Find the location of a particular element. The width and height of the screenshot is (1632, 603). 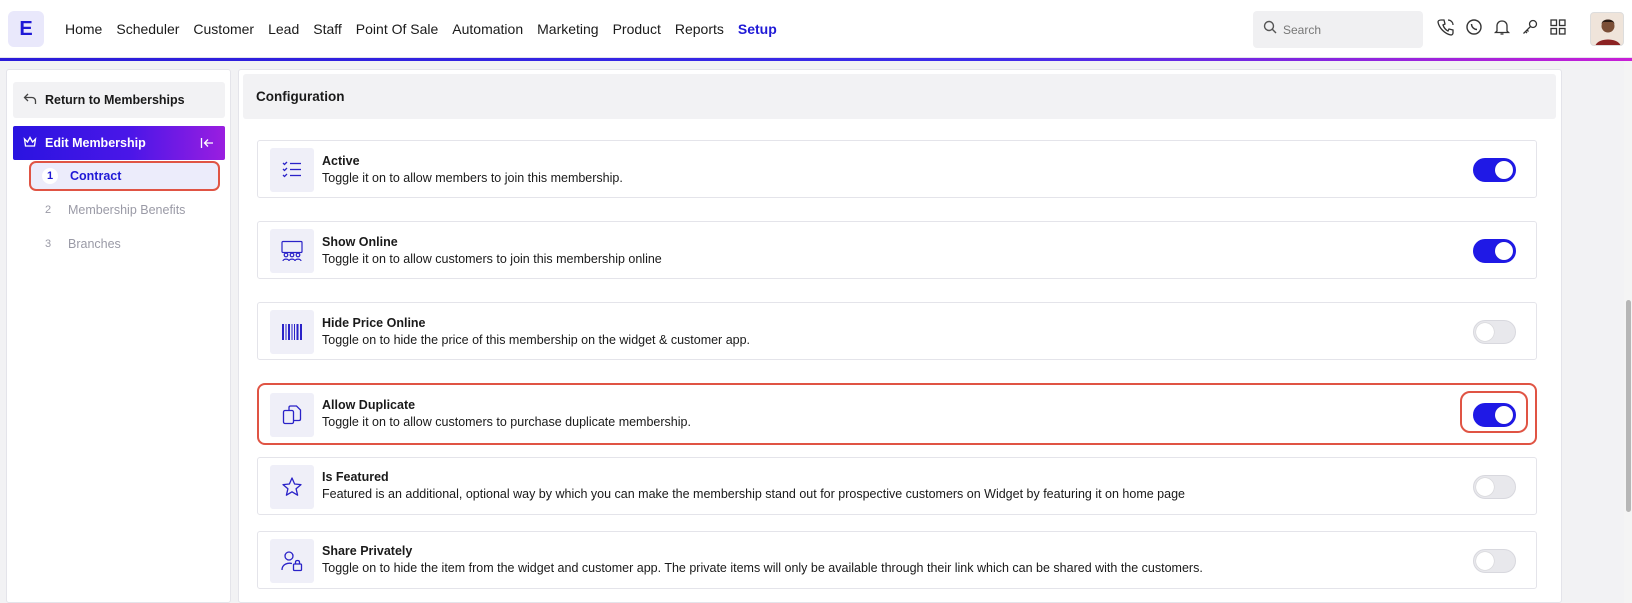

step-membership-benefits: 2 Membership Benefits is located at coordinates (124, 210).